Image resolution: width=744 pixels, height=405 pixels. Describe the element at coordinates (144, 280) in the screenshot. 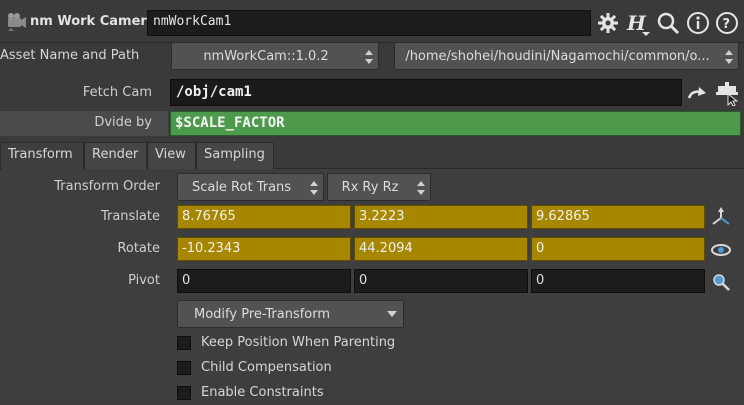

I see `pivot-label: Pivot` at that location.